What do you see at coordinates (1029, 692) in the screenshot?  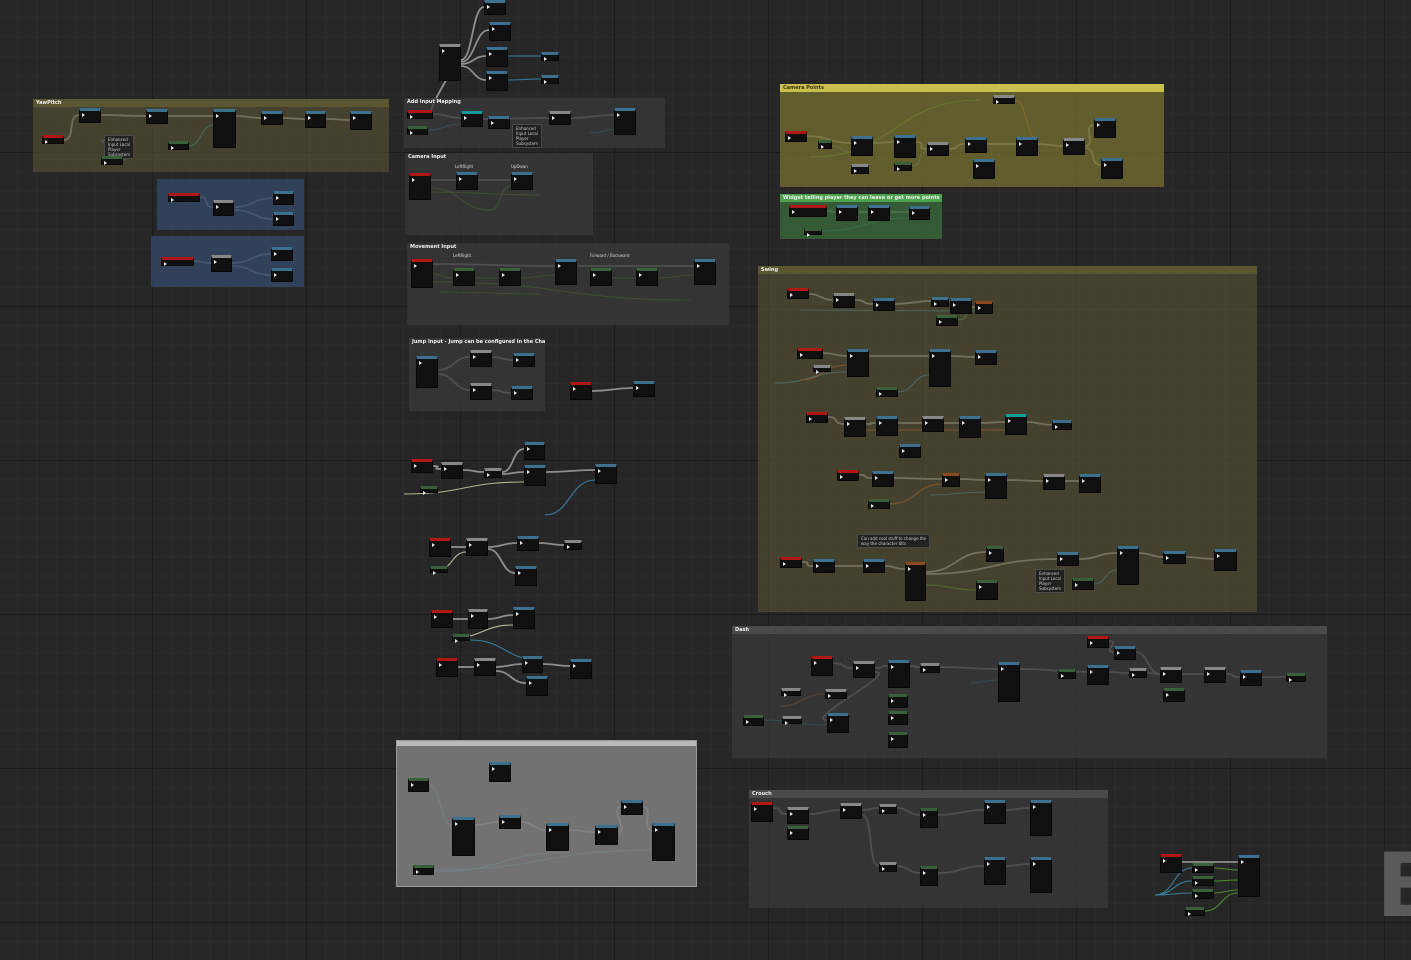 I see `comment-dash: Dash` at bounding box center [1029, 692].